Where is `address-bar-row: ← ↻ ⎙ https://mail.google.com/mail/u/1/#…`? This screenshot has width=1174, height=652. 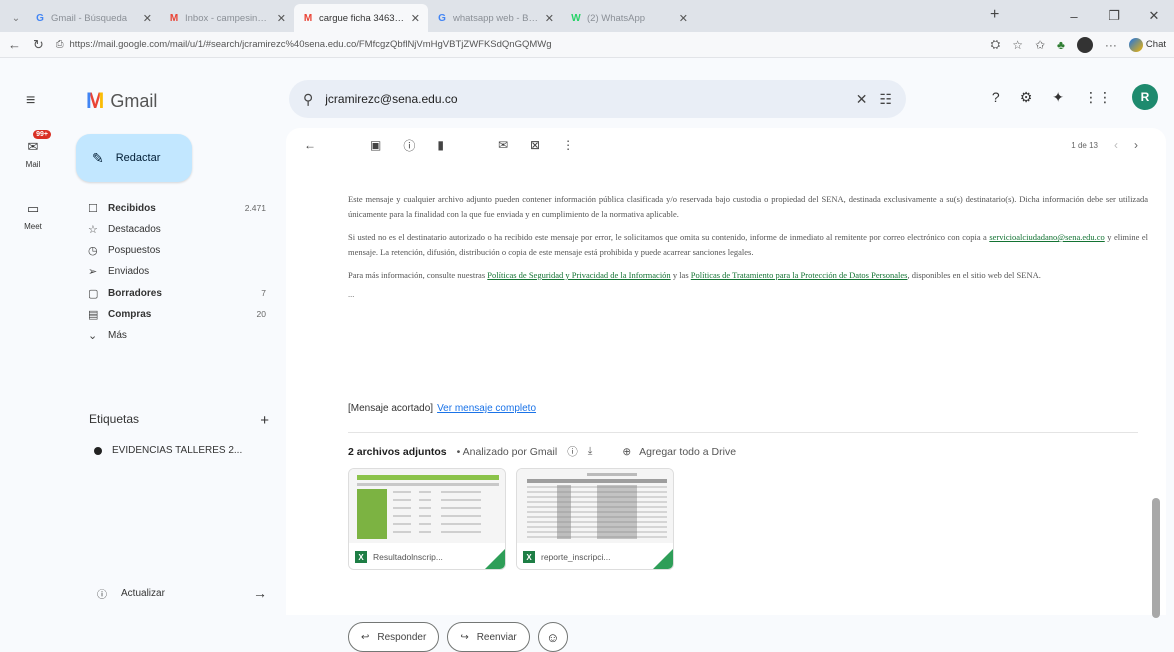 address-bar-row: ← ↻ ⎙ https://mail.google.com/mail/u/1/#… is located at coordinates (587, 45).